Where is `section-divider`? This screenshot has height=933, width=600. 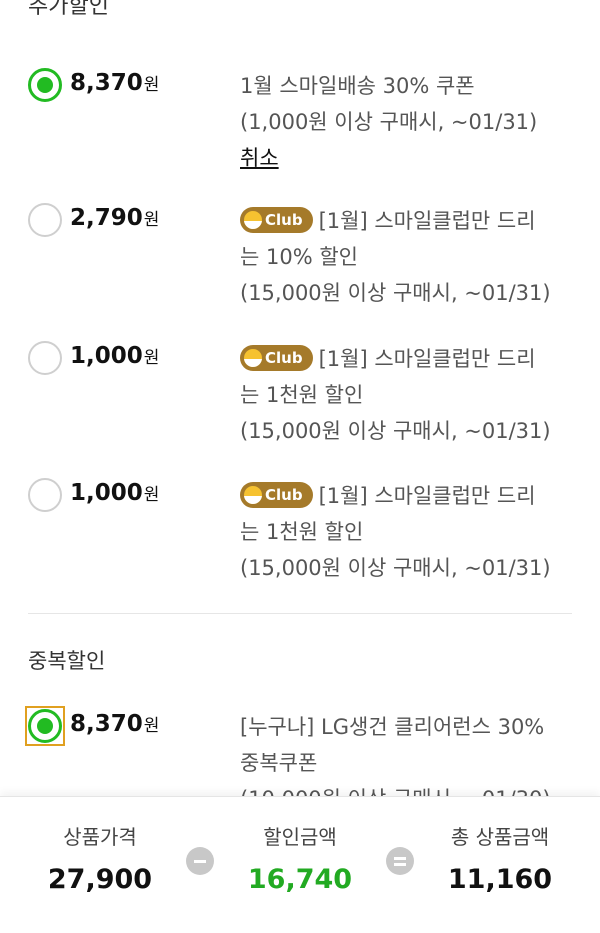 section-divider is located at coordinates (300, 613).